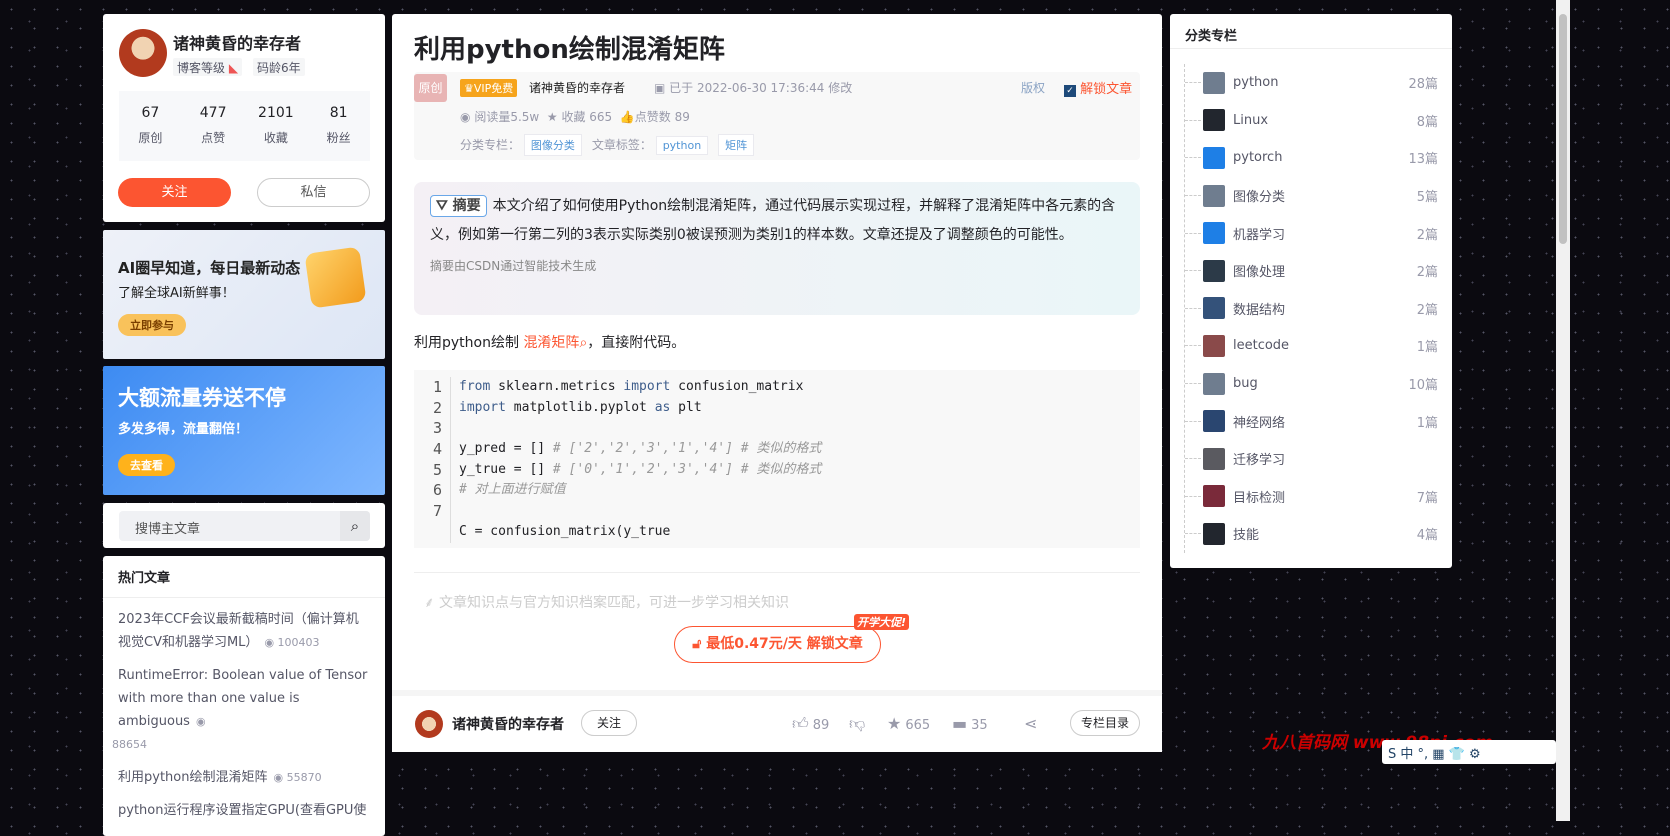  Describe the element at coordinates (753, 88) in the screenshot. I see `modified-time: ▣ 已于 2022-06-30 17:36:44 修改` at that location.